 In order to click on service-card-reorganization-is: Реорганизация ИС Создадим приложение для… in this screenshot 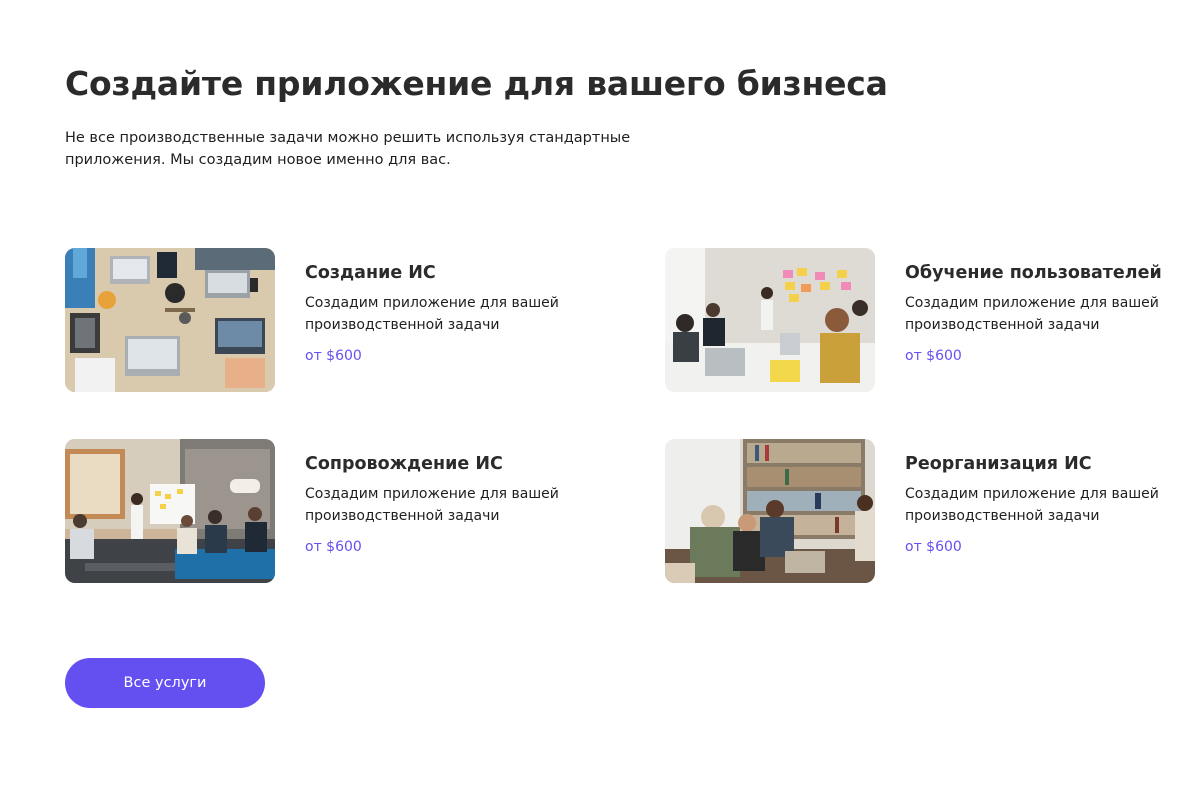, I will do `click(915, 511)`.